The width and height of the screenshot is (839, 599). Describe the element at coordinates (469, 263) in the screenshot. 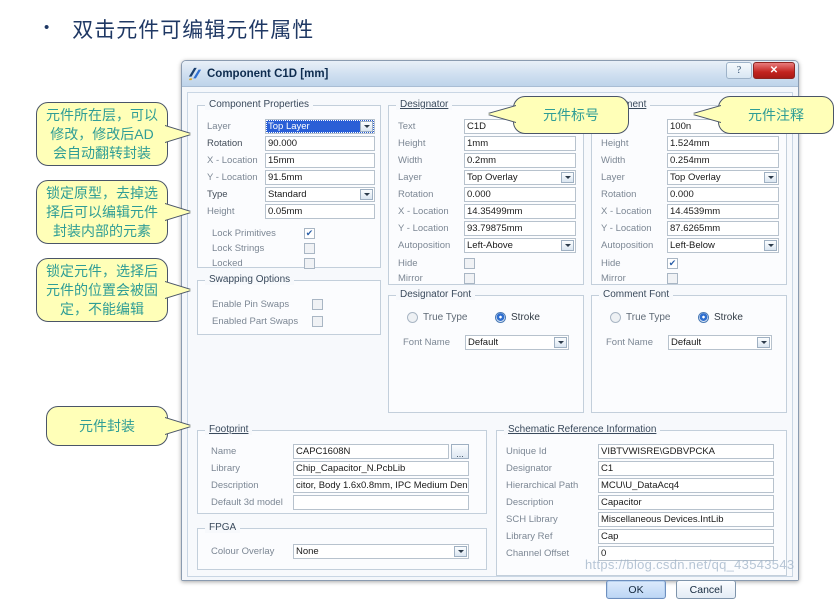

I see `designator-checkbox-hide-box` at that location.